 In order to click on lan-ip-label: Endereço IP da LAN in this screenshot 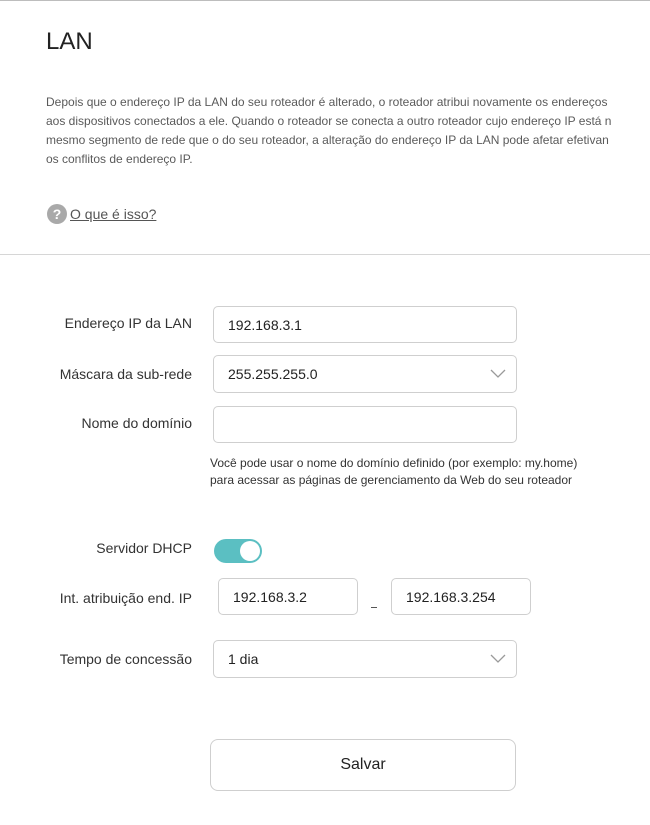, I will do `click(128, 323)`.